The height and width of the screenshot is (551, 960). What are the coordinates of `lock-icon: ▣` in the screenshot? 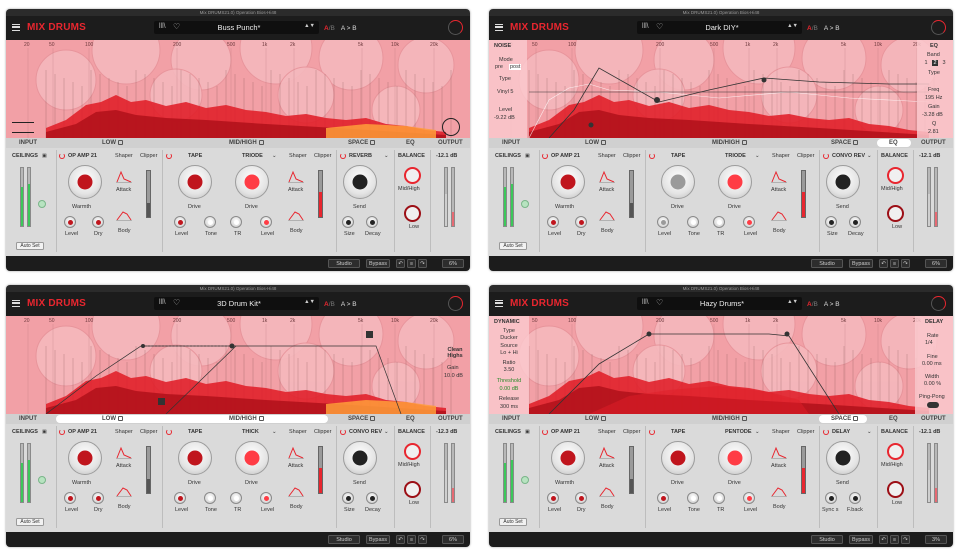 It's located at (527, 432).